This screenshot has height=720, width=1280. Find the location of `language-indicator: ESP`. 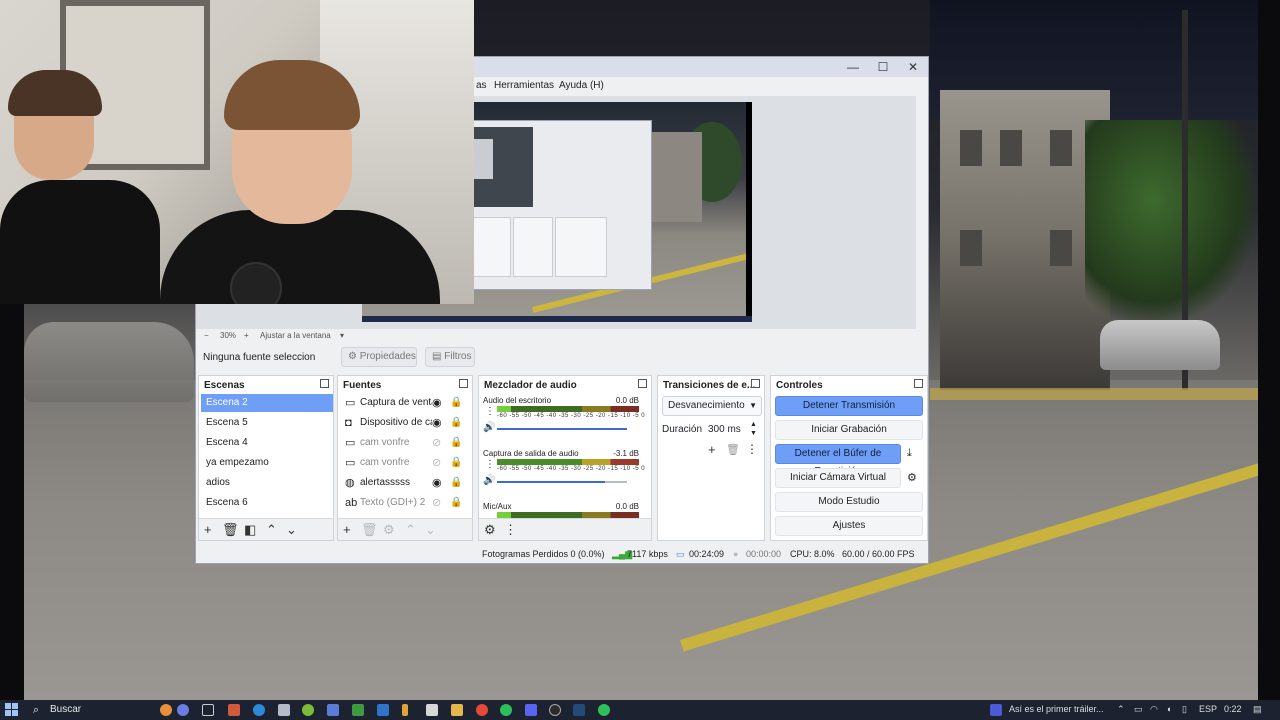

language-indicator: ESP is located at coordinates (1208, 709).